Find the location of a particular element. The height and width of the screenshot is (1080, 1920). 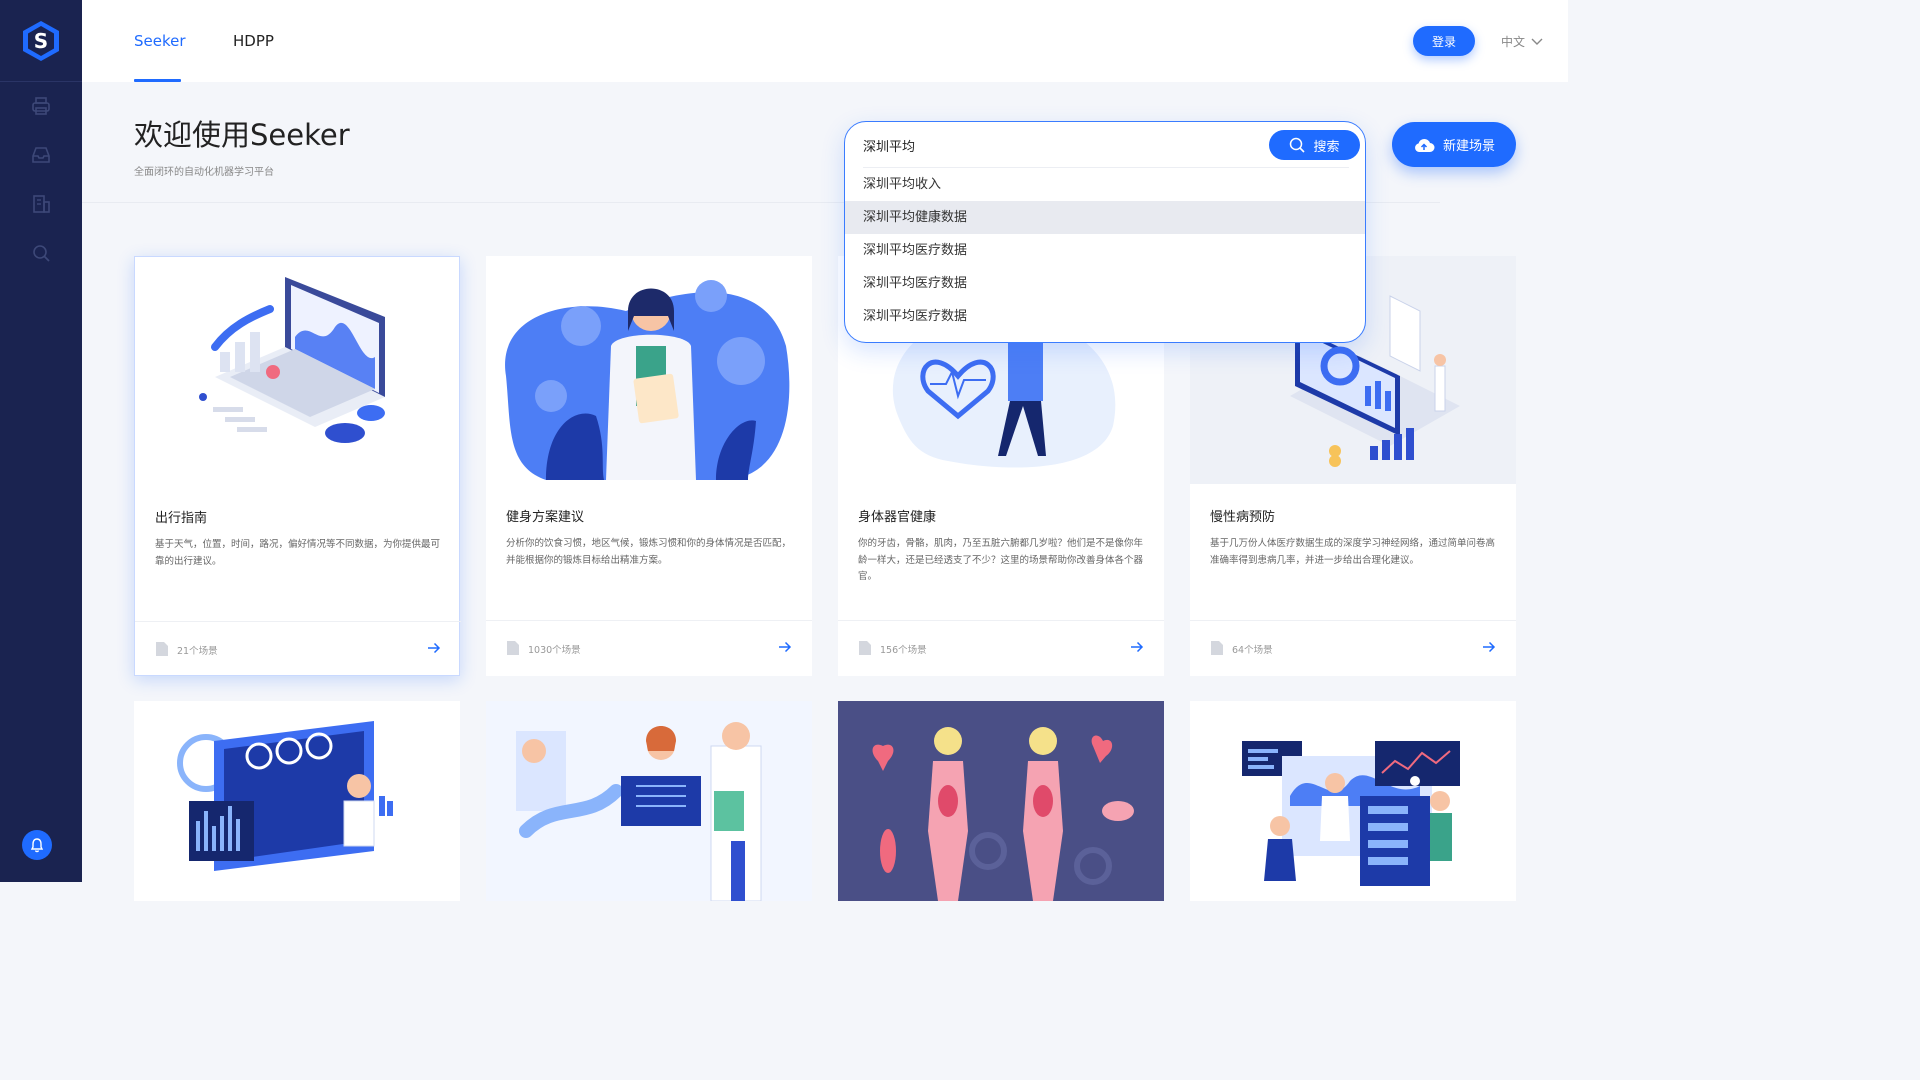

tab-hdpp: HDPP is located at coordinates (253, 41).